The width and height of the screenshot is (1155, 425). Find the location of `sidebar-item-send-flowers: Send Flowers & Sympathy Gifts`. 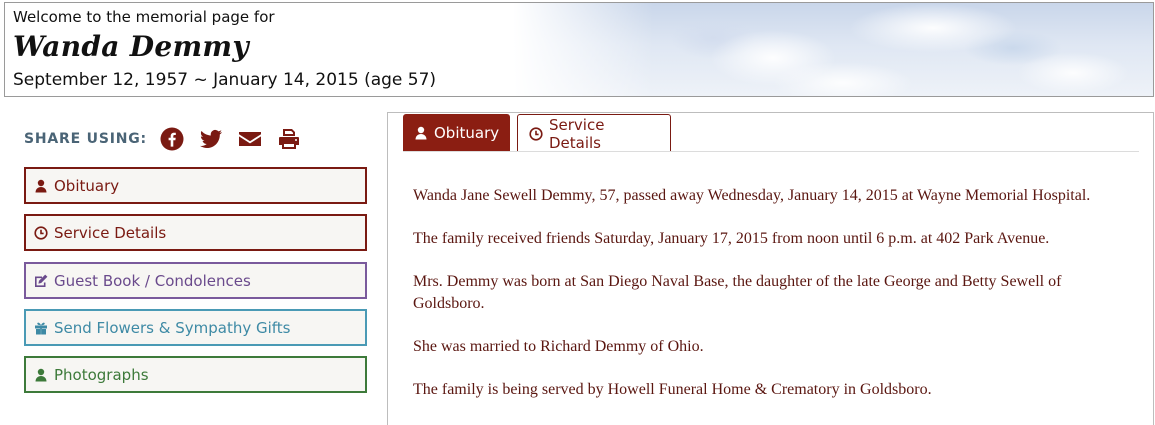

sidebar-item-send-flowers: Send Flowers & Sympathy Gifts is located at coordinates (195, 327).